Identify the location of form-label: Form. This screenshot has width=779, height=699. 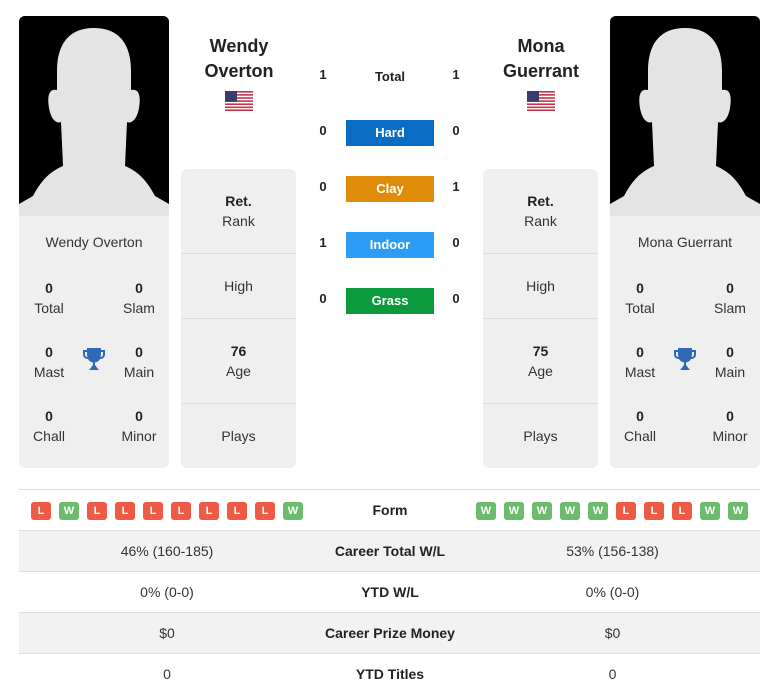
(390, 510).